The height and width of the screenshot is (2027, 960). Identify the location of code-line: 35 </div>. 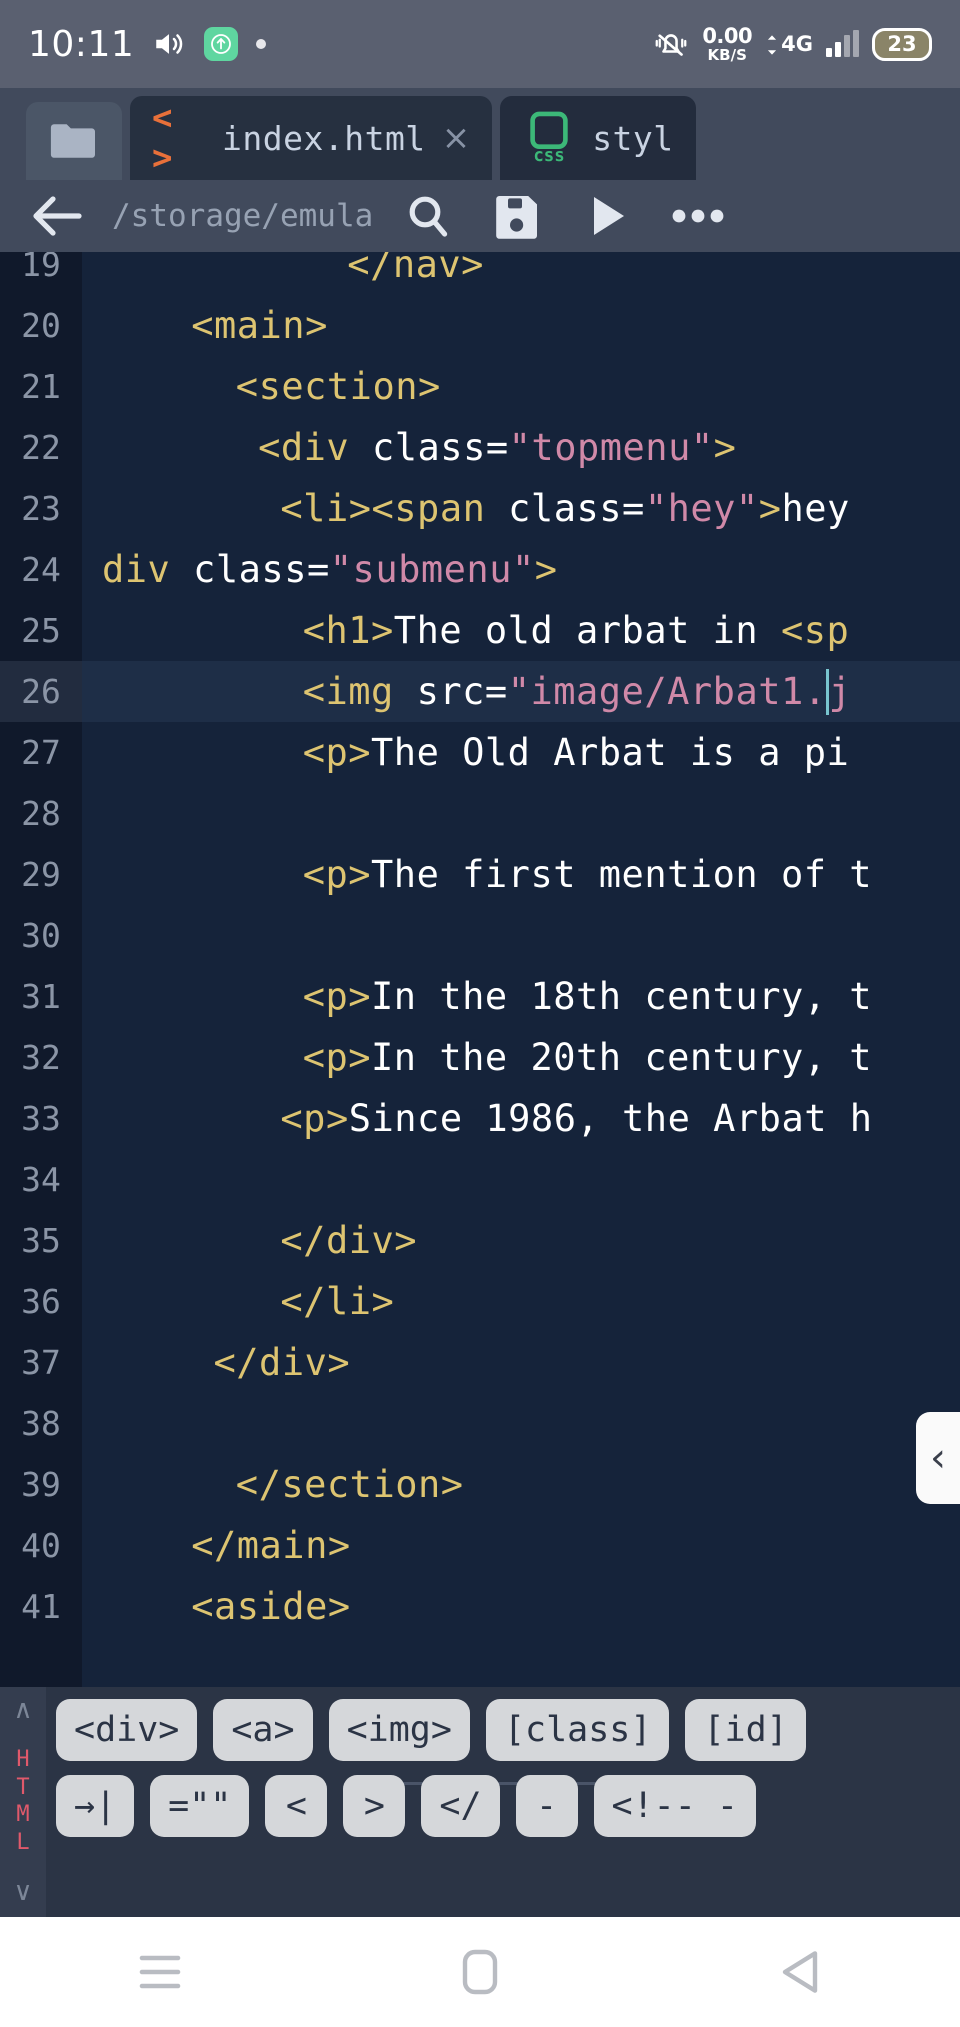
(480, 1240).